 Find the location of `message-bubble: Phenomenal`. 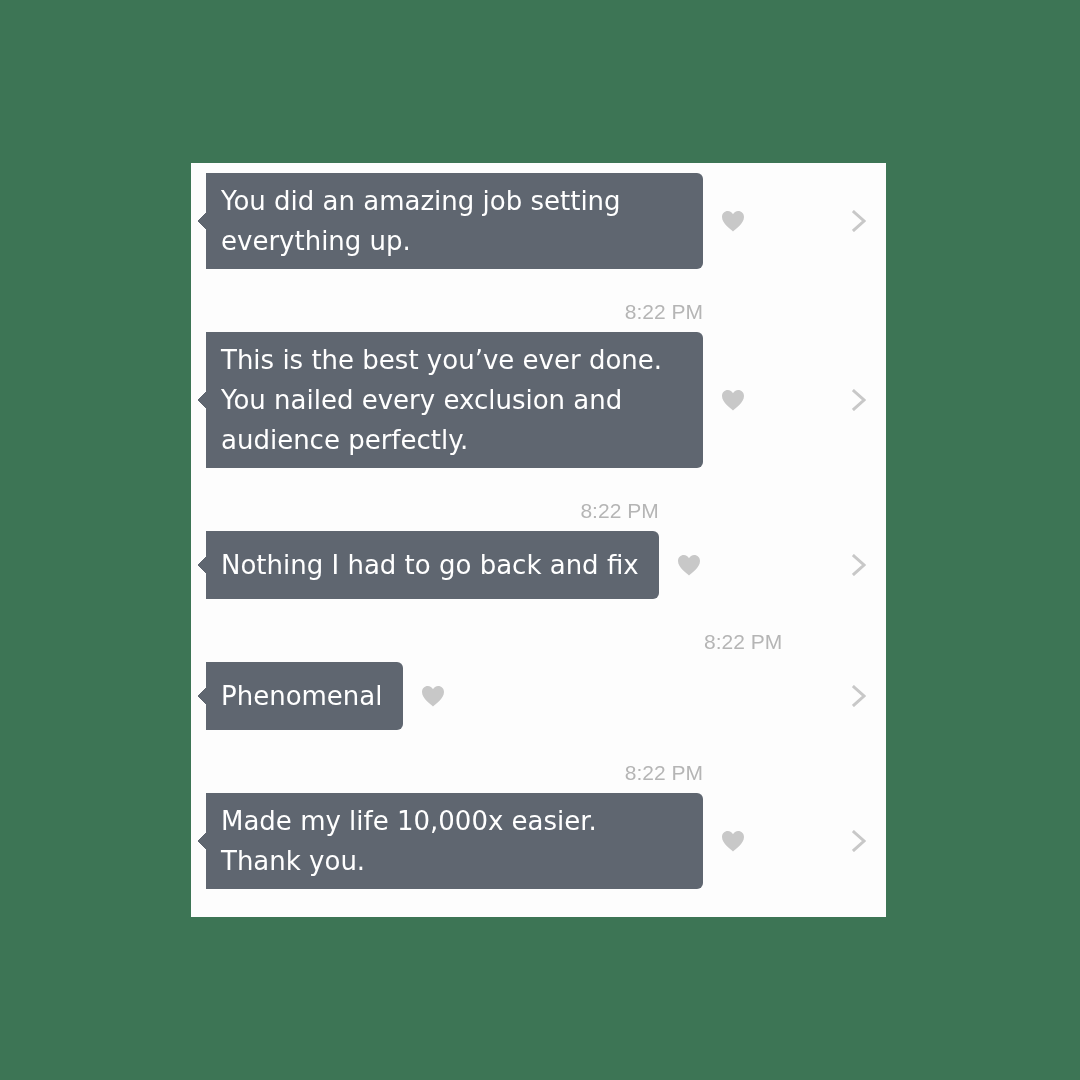

message-bubble: Phenomenal is located at coordinates (300, 696).